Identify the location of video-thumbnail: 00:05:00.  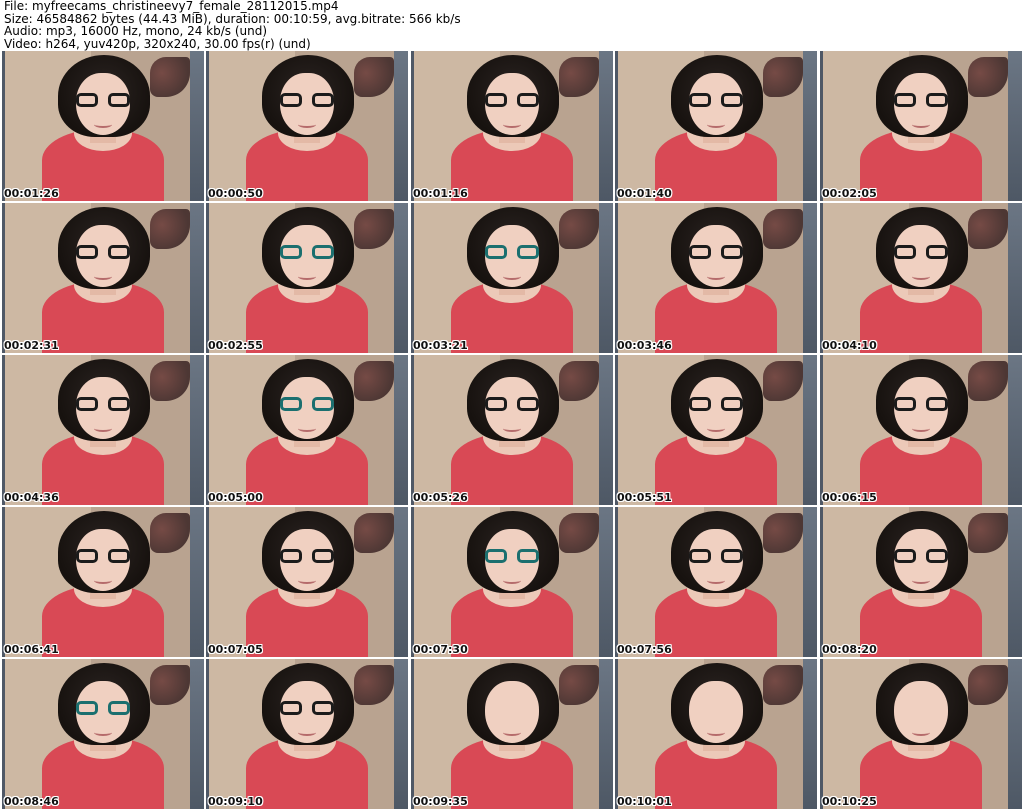
(307, 430).